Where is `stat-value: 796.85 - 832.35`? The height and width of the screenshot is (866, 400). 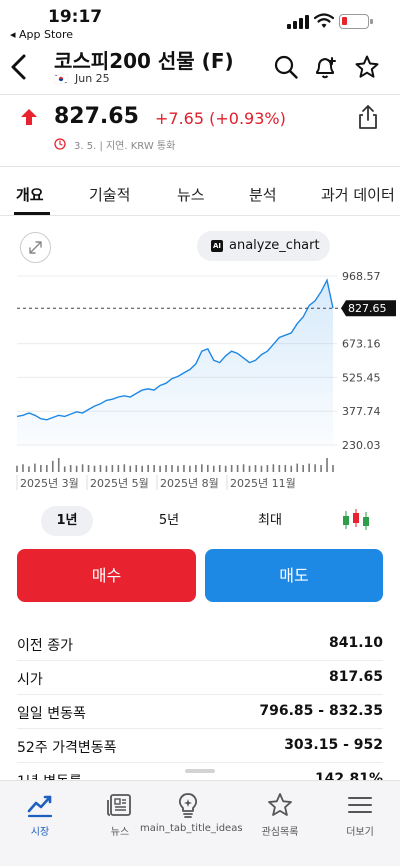 stat-value: 796.85 - 832.35 is located at coordinates (321, 711).